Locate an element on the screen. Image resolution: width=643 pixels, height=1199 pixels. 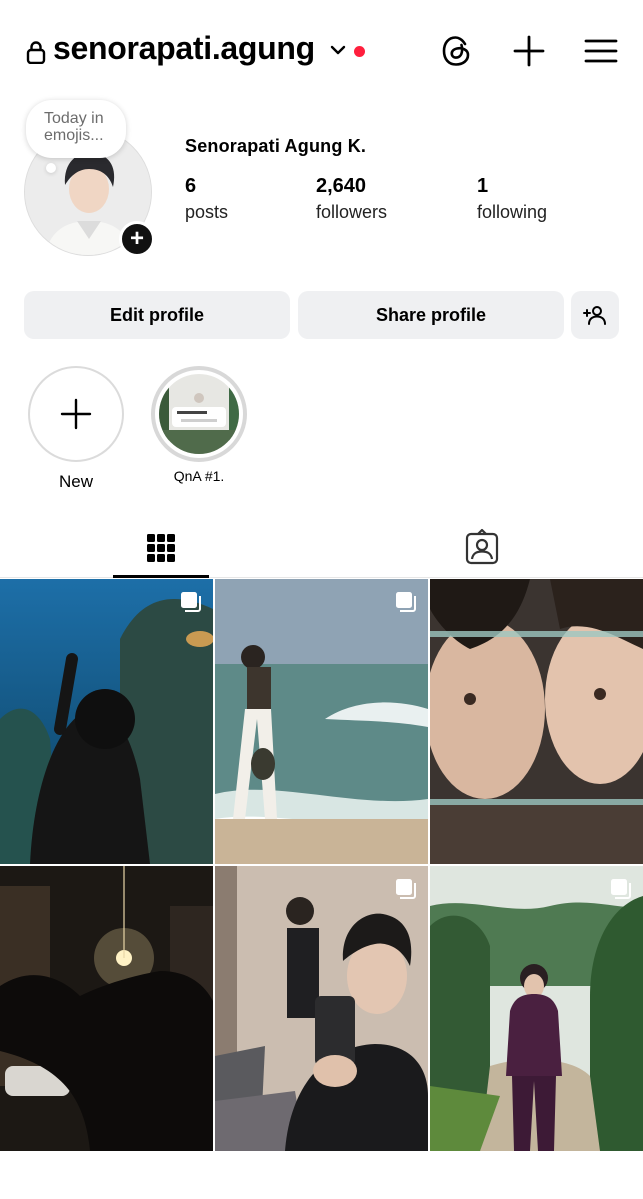
stat-posts: 6 posts is located at coordinates (206, 199).